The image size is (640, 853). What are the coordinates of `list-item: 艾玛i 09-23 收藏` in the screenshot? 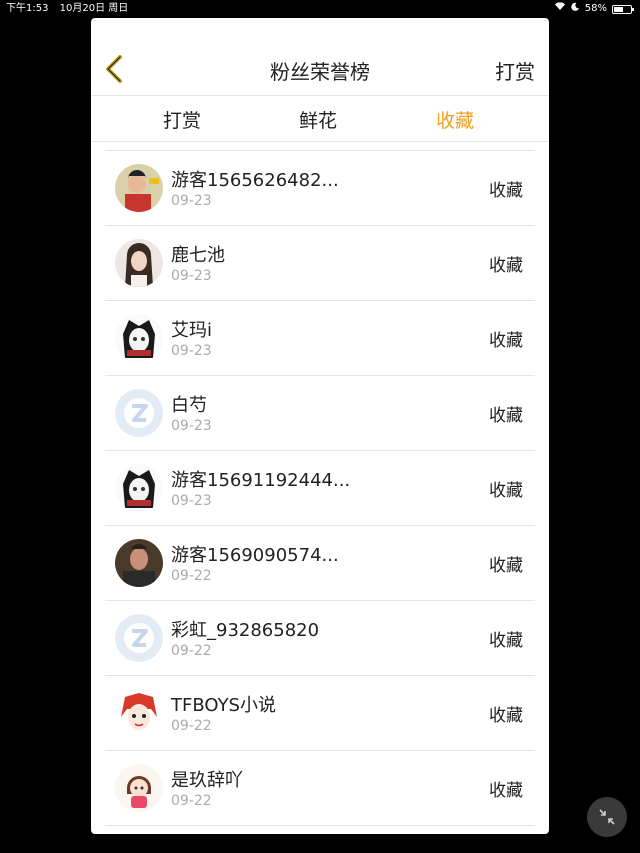 It's located at (320, 338).